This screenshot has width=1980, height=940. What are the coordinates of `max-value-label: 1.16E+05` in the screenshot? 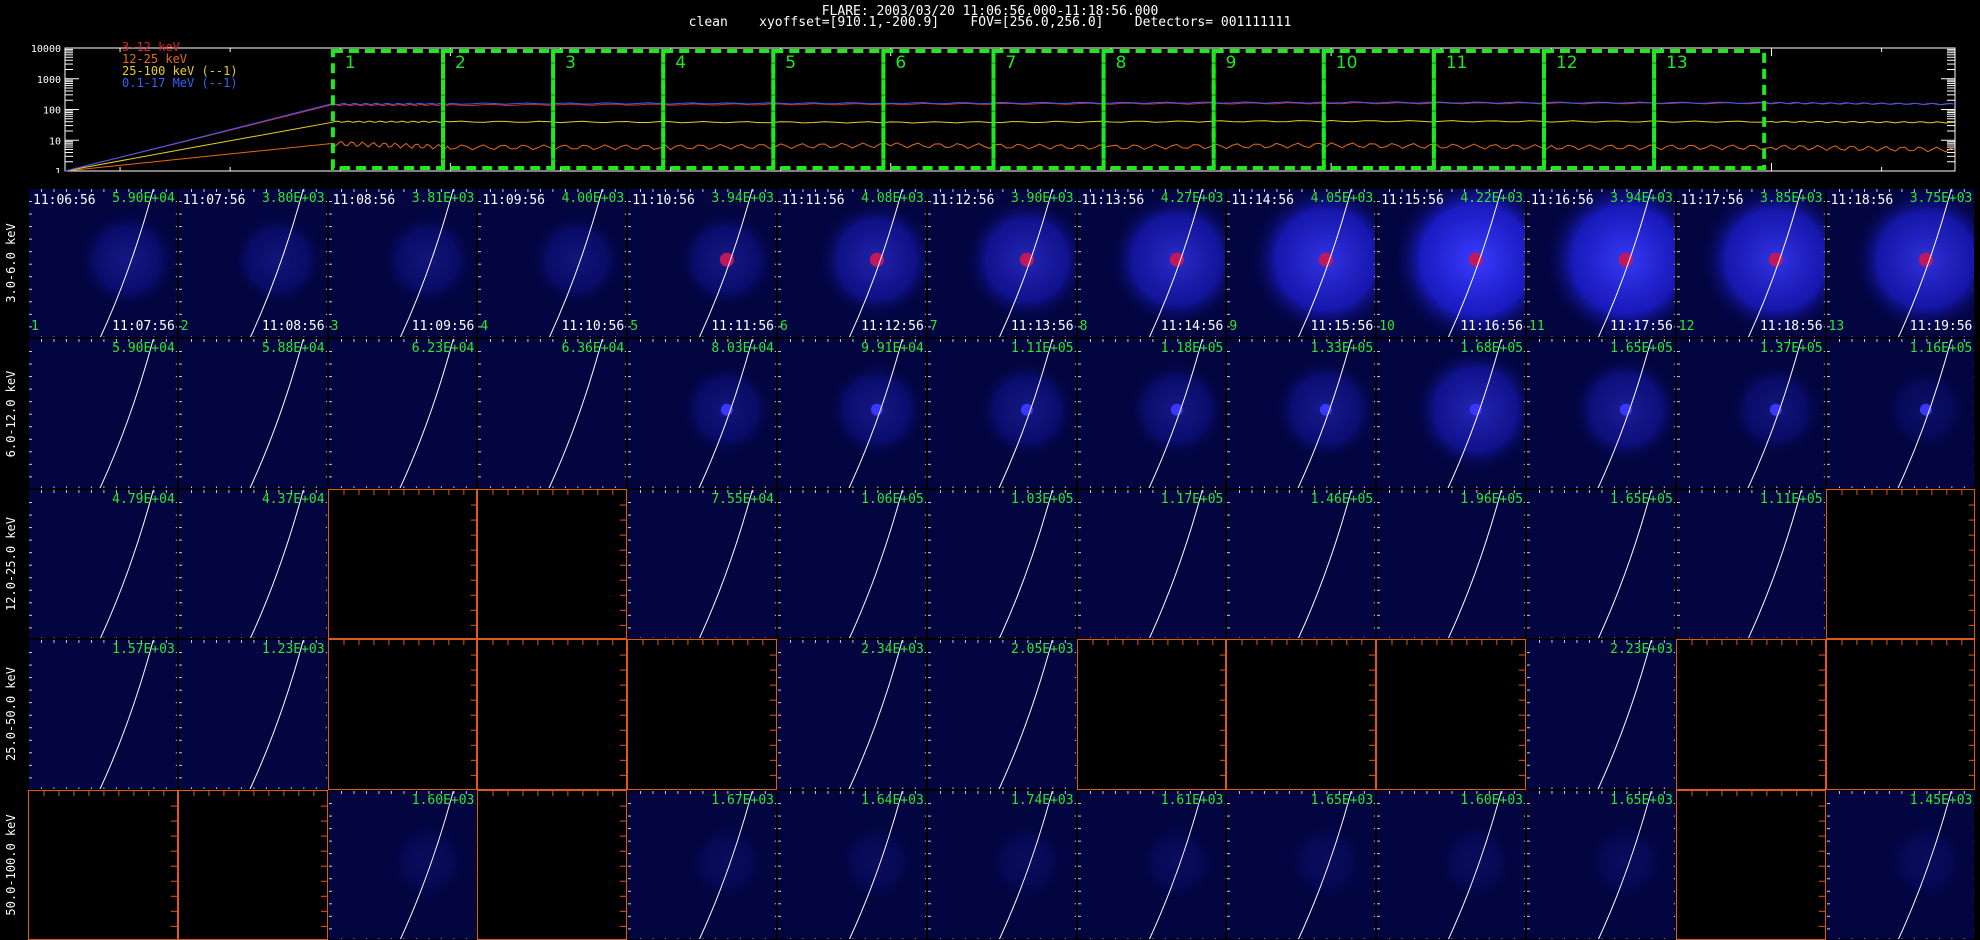 It's located at (1941, 349).